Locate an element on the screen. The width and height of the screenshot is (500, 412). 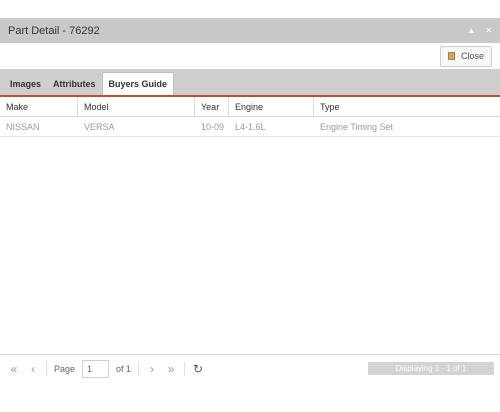
cell-type: Engine Timing Set is located at coordinates (357, 126).